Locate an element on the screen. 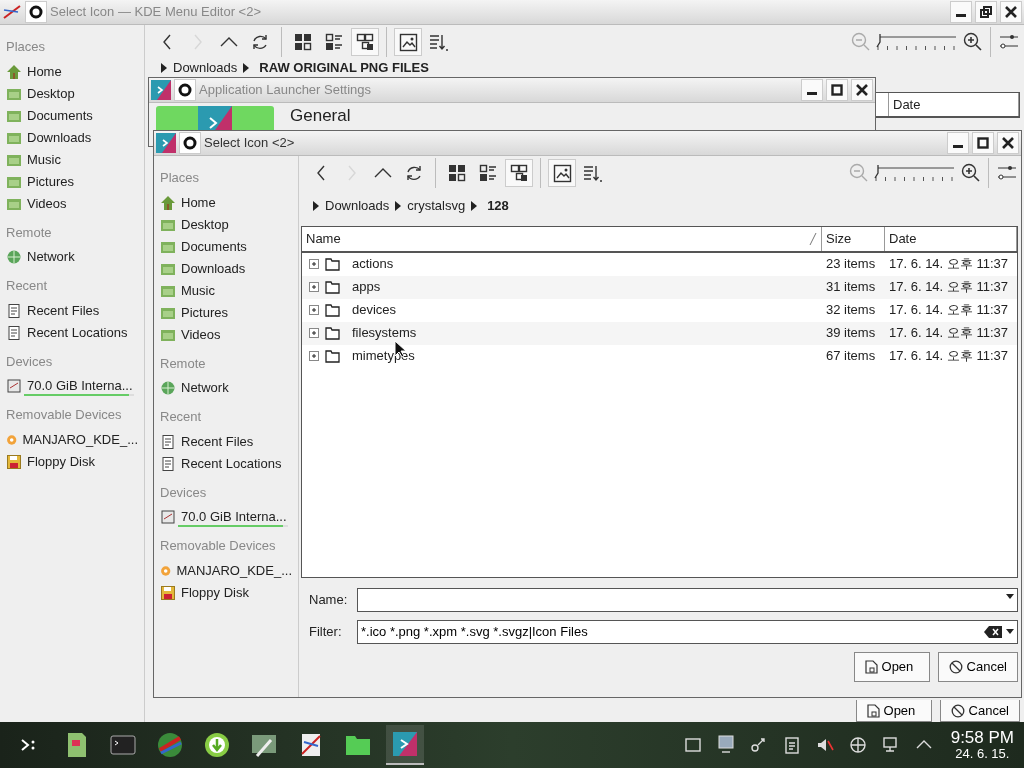 This screenshot has height=768, width=1024. network-icon is located at coordinates (857, 745).